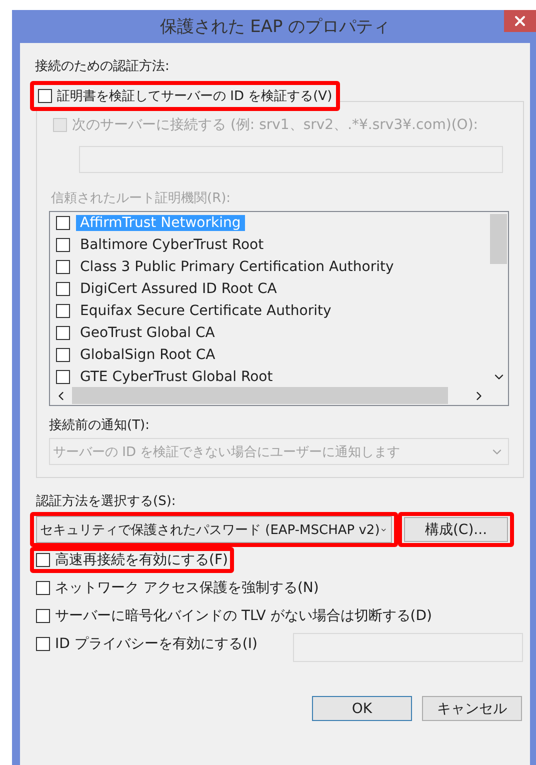 The width and height of the screenshot is (536, 765). Describe the element at coordinates (141, 198) in the screenshot. I see `list-label: 信頼されたルート証明機関(R):` at that location.